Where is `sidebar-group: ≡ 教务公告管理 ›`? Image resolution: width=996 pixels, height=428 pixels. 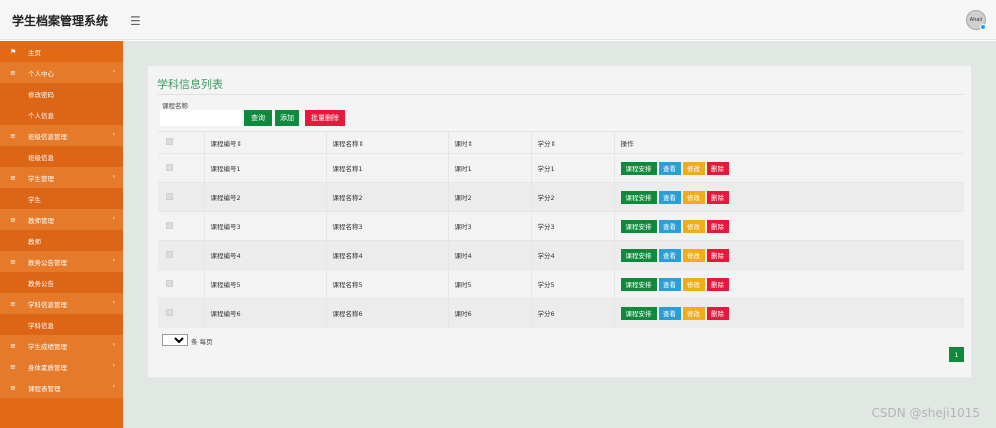 sidebar-group: ≡ 教务公告管理 › is located at coordinates (61, 261).